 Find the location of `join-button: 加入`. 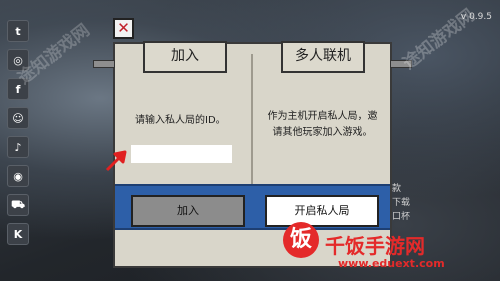

join-button: 加入 is located at coordinates (188, 211).